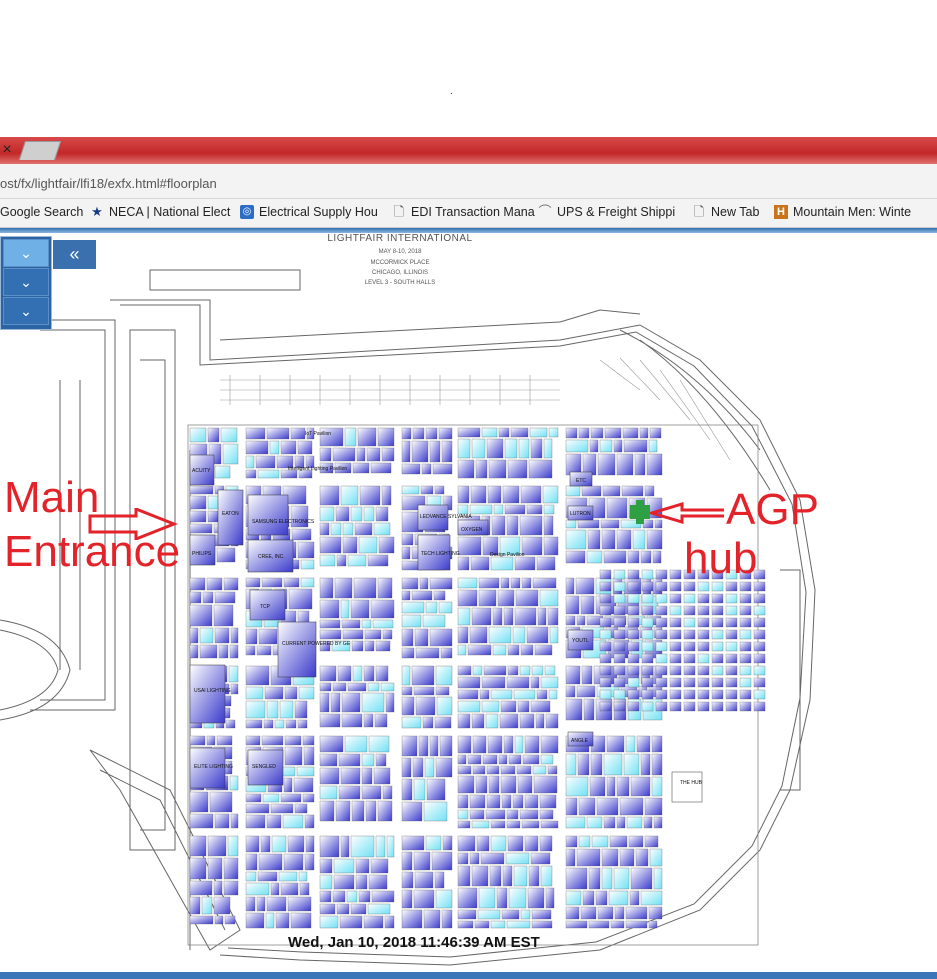  Describe the element at coordinates (40, 150) in the screenshot. I see `new-tab-button` at that location.